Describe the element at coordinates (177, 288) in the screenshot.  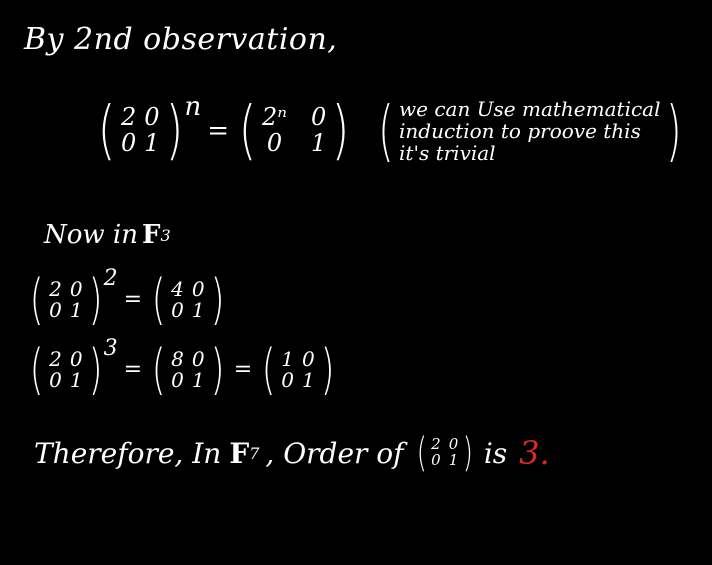
I see `matrix-entry: 4` at that location.